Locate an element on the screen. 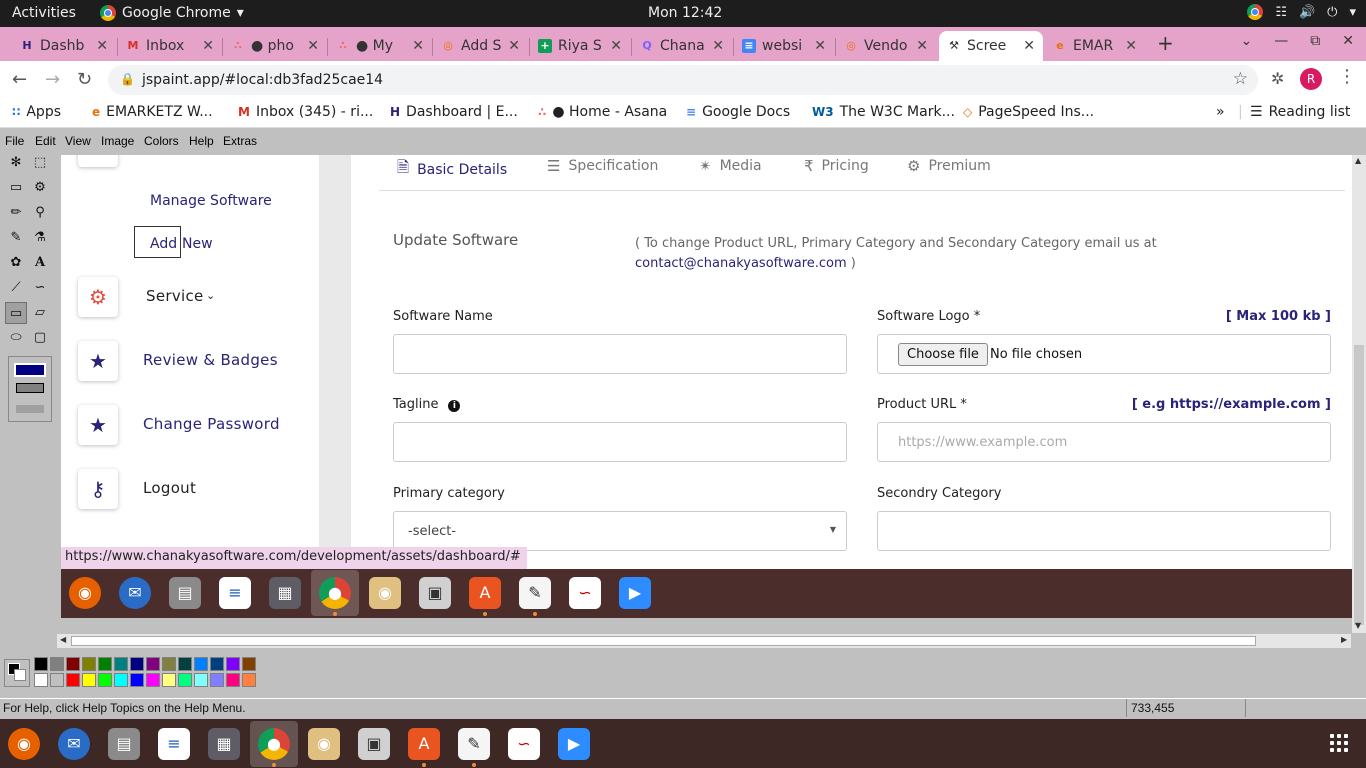 The height and width of the screenshot is (768, 1366). curve-icon: ∽ is located at coordinates (40, 288).